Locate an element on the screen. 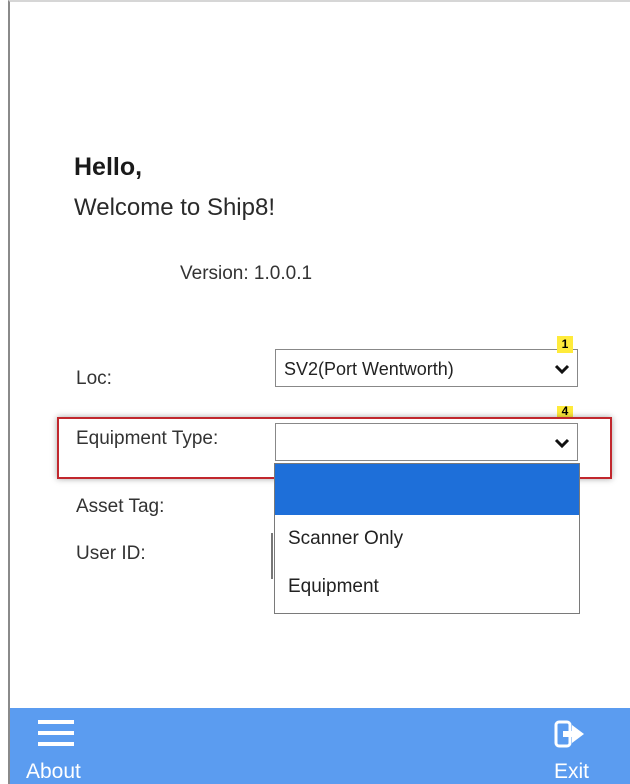  exit-label: Exit is located at coordinates (572, 771).